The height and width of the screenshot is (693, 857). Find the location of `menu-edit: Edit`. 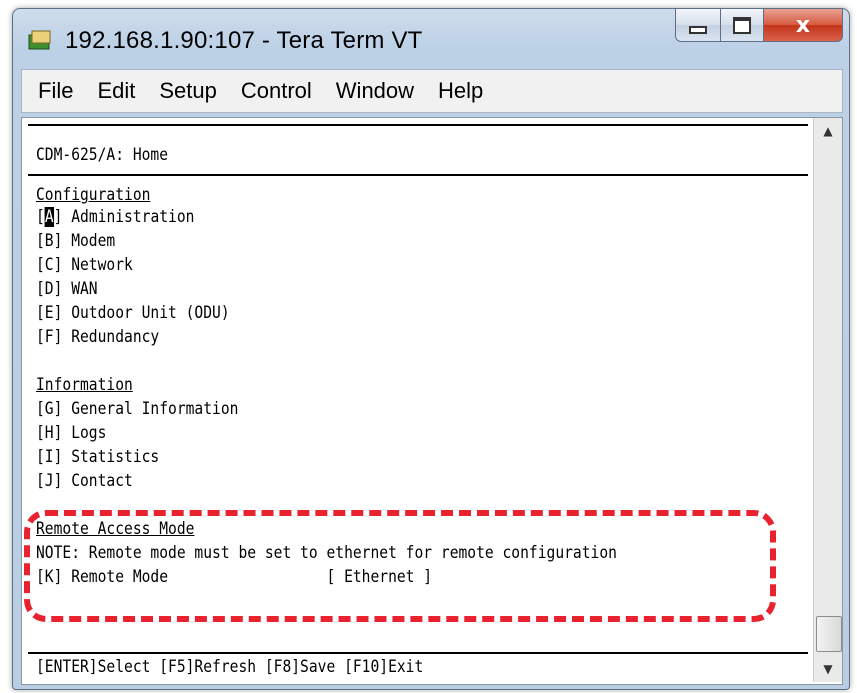

menu-edit: Edit is located at coordinates (116, 91).